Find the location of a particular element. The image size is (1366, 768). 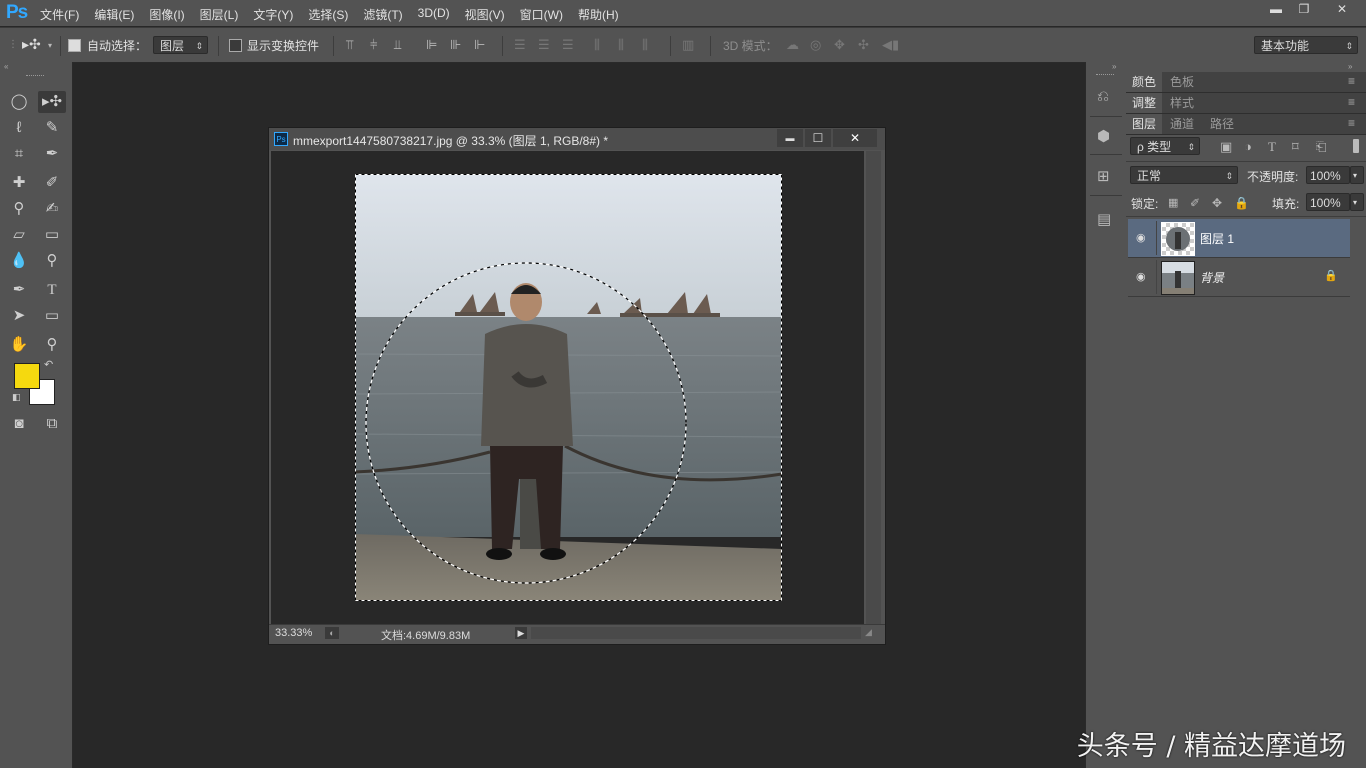

app-close-button: ✕ is located at coordinates (1342, 9).